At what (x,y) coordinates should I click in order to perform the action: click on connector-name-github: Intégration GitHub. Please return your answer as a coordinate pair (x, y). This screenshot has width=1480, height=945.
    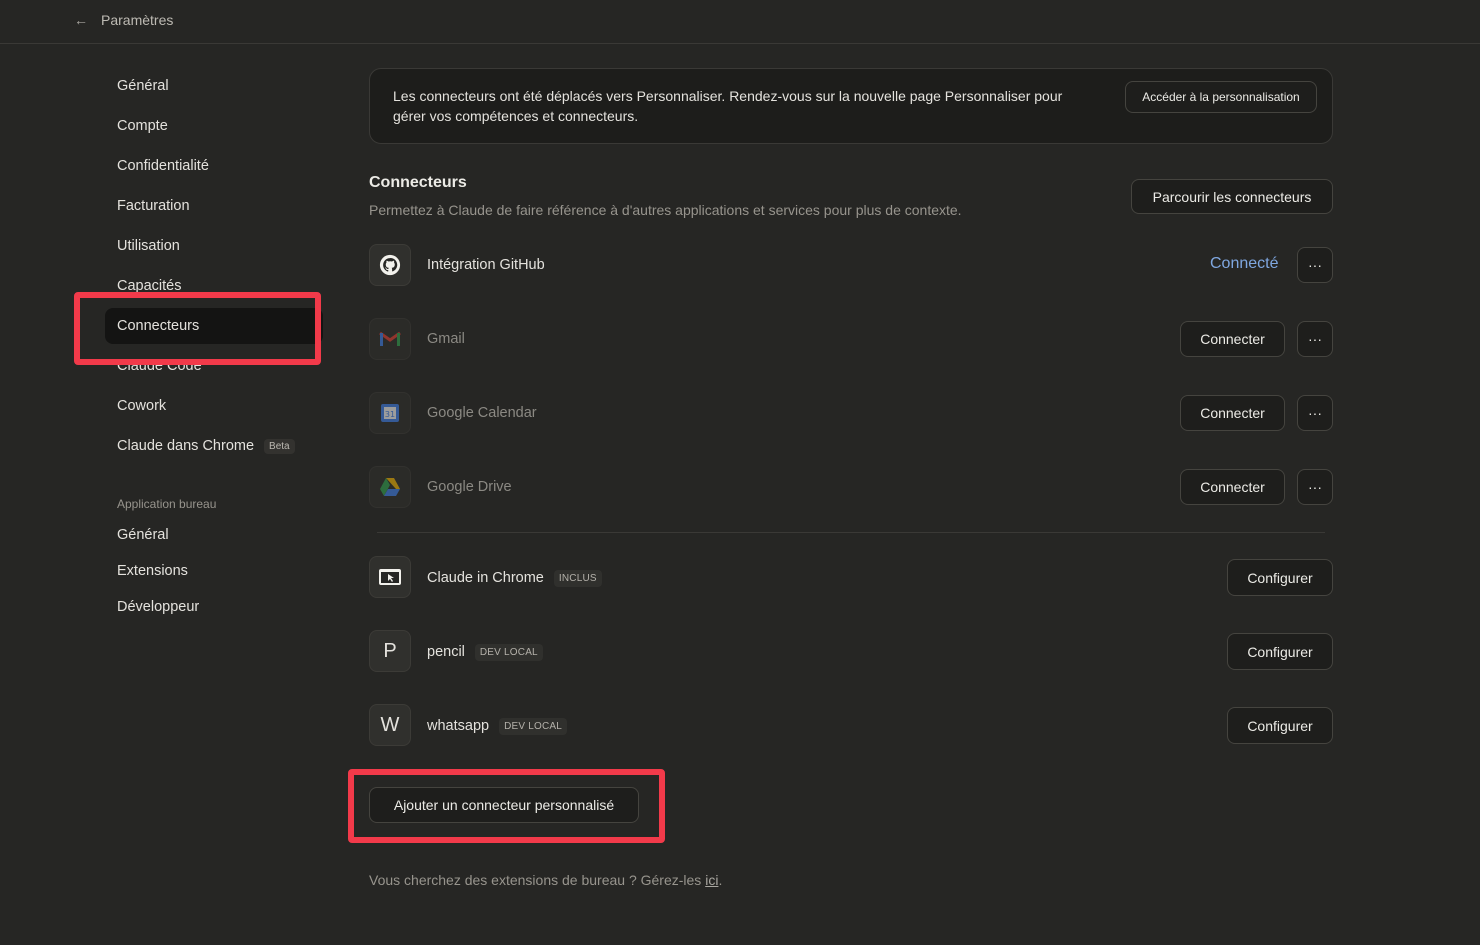
    Looking at the image, I should click on (486, 265).